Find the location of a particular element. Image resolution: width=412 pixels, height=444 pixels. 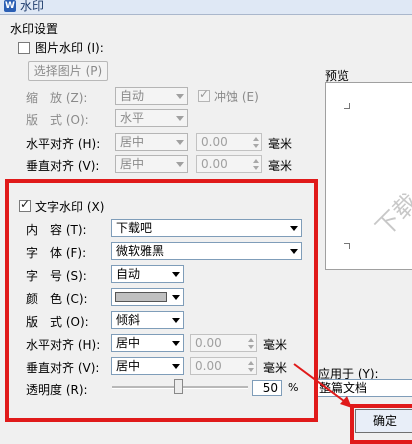

scale-select: 自动 is located at coordinates (151, 96).